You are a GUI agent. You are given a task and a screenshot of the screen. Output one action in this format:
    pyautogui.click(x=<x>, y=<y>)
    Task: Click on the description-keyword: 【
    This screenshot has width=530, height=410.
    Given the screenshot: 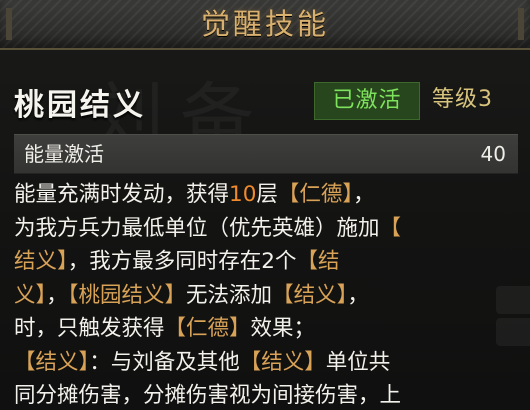 What is the action you would take?
    pyautogui.click(x=390, y=228)
    